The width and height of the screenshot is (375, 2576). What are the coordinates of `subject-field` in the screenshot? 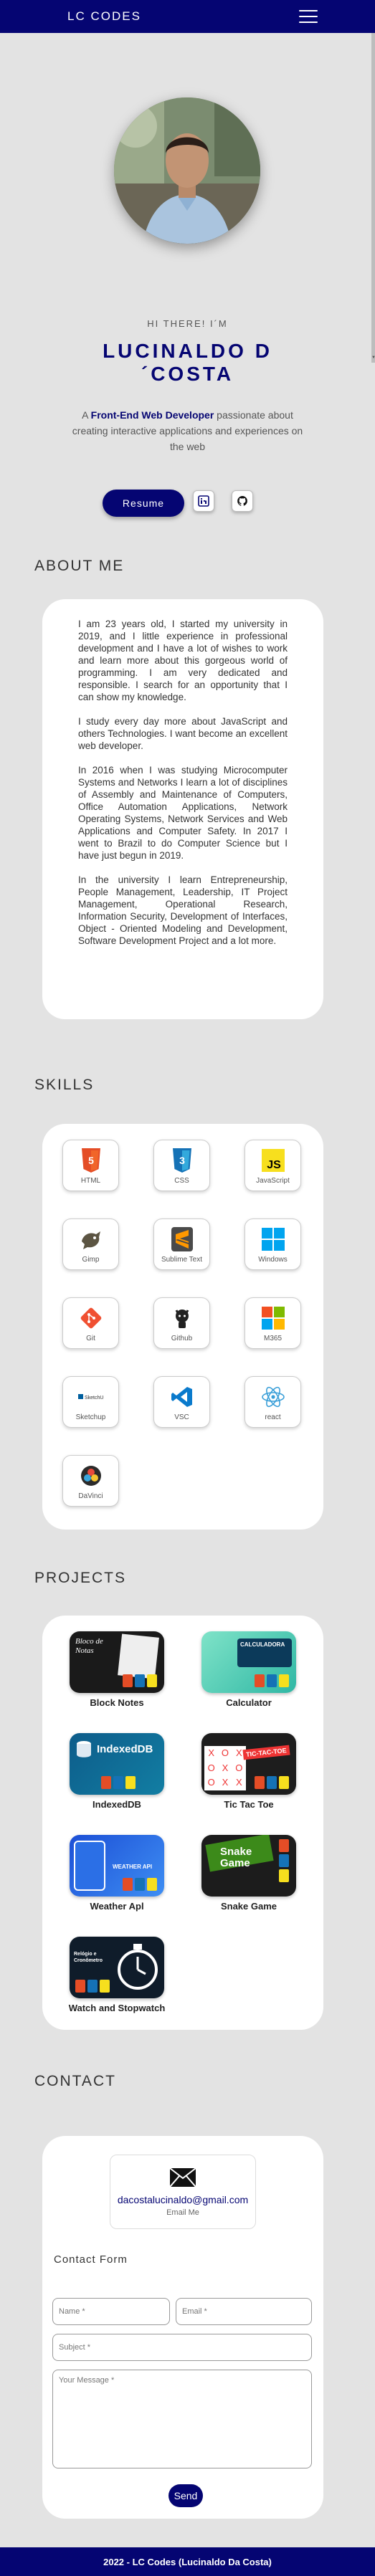 It's located at (182, 2347).